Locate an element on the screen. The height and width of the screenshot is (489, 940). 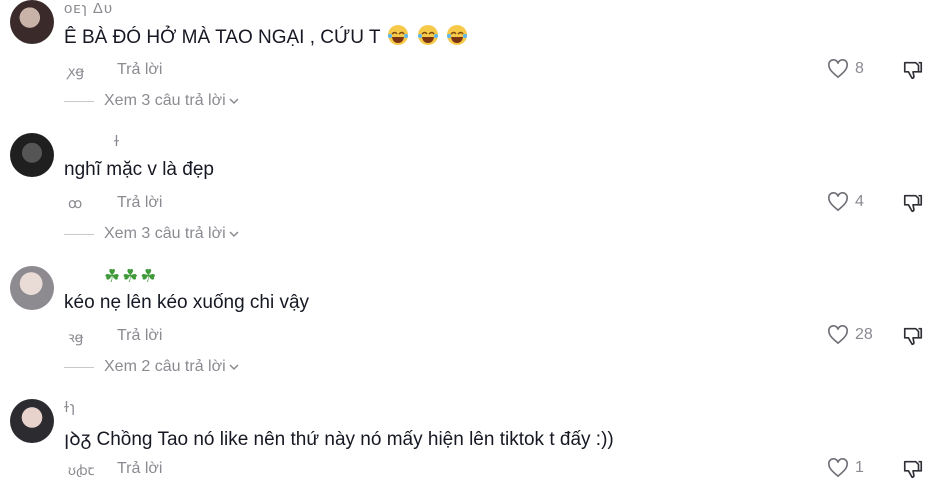
comment-time: ʊꞗꞇ is located at coordinates (81, 470).